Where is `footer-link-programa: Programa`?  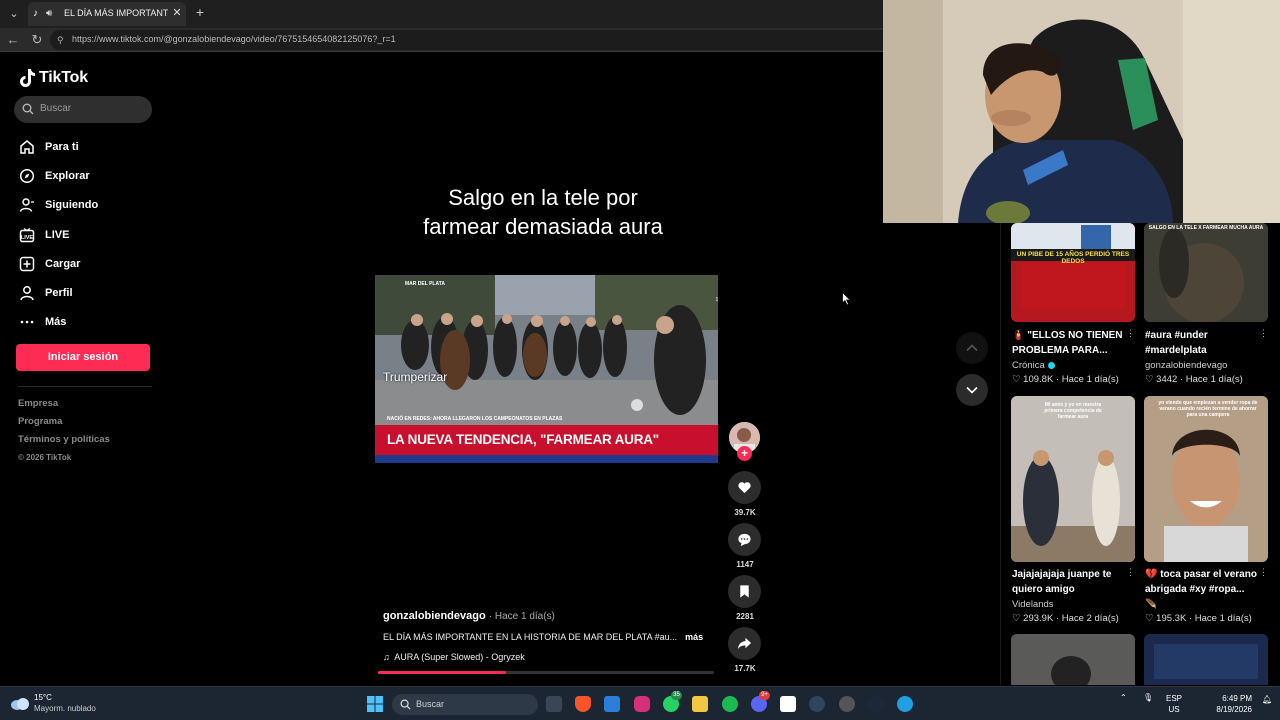 footer-link-programa: Programa is located at coordinates (64, 425).